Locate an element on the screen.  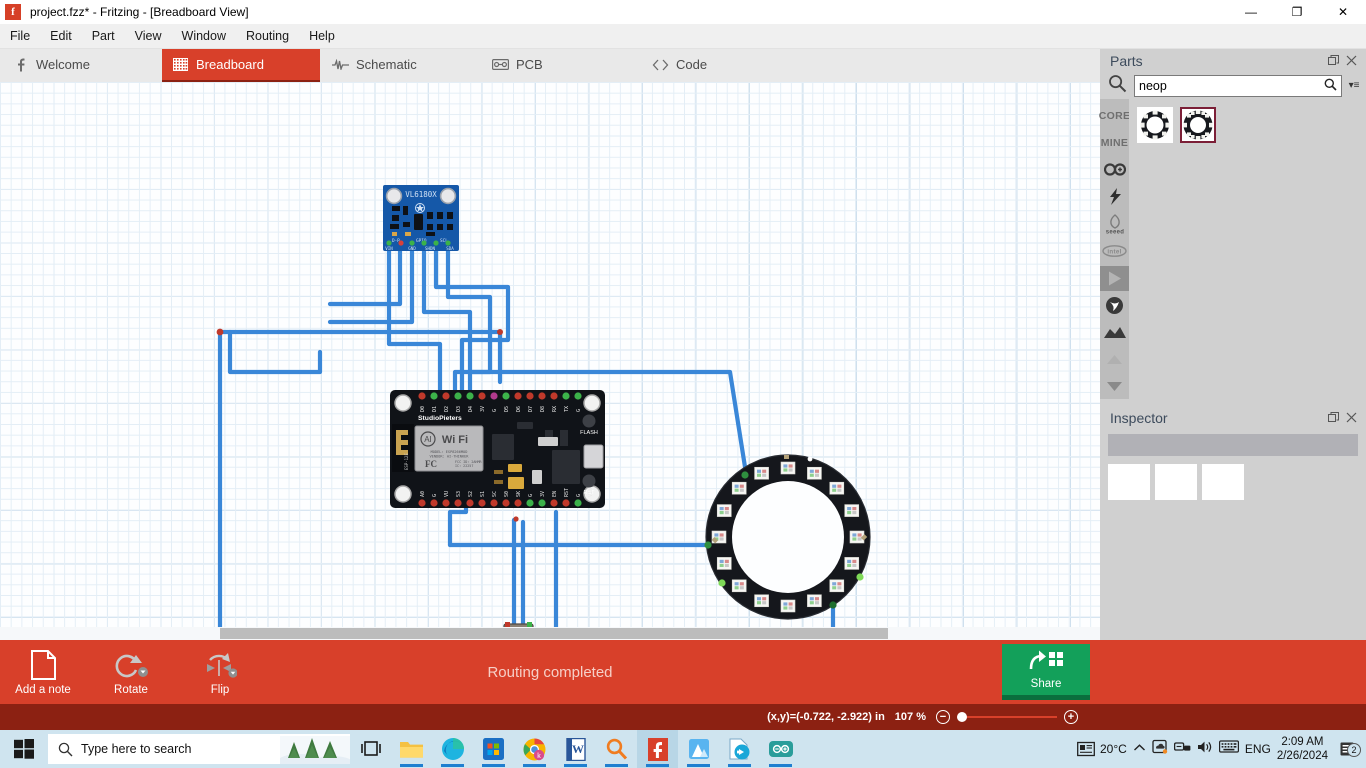
menu-part: Part is located at coordinates (103, 36).